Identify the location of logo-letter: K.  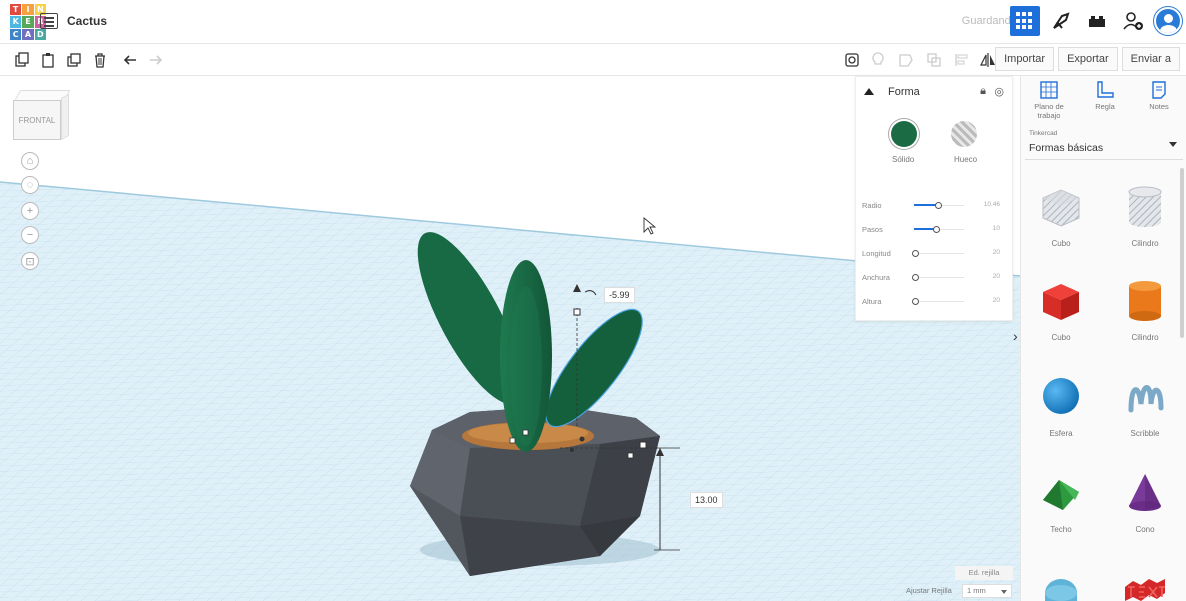
(16, 22).